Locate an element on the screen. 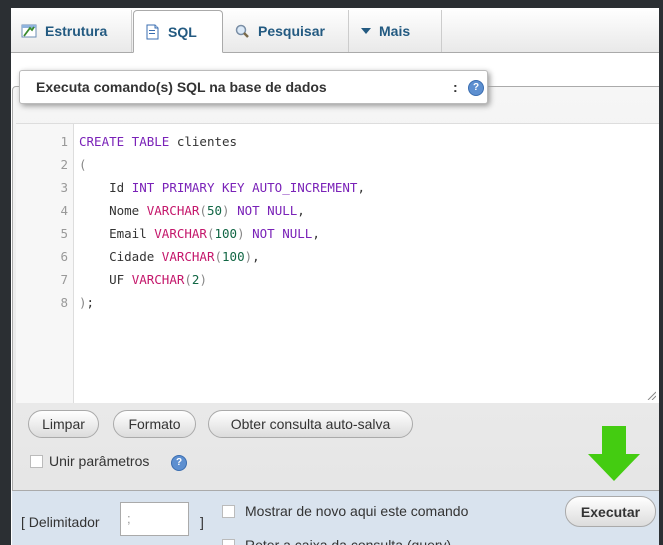  reter-caixa-checkbox is located at coordinates (228, 542).